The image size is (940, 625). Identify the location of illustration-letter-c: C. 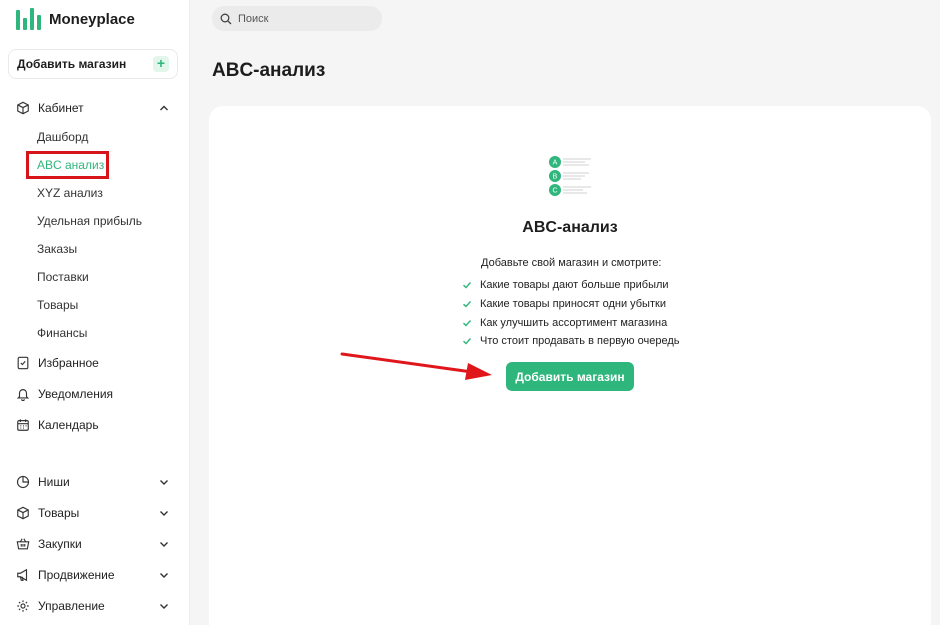
(554, 191).